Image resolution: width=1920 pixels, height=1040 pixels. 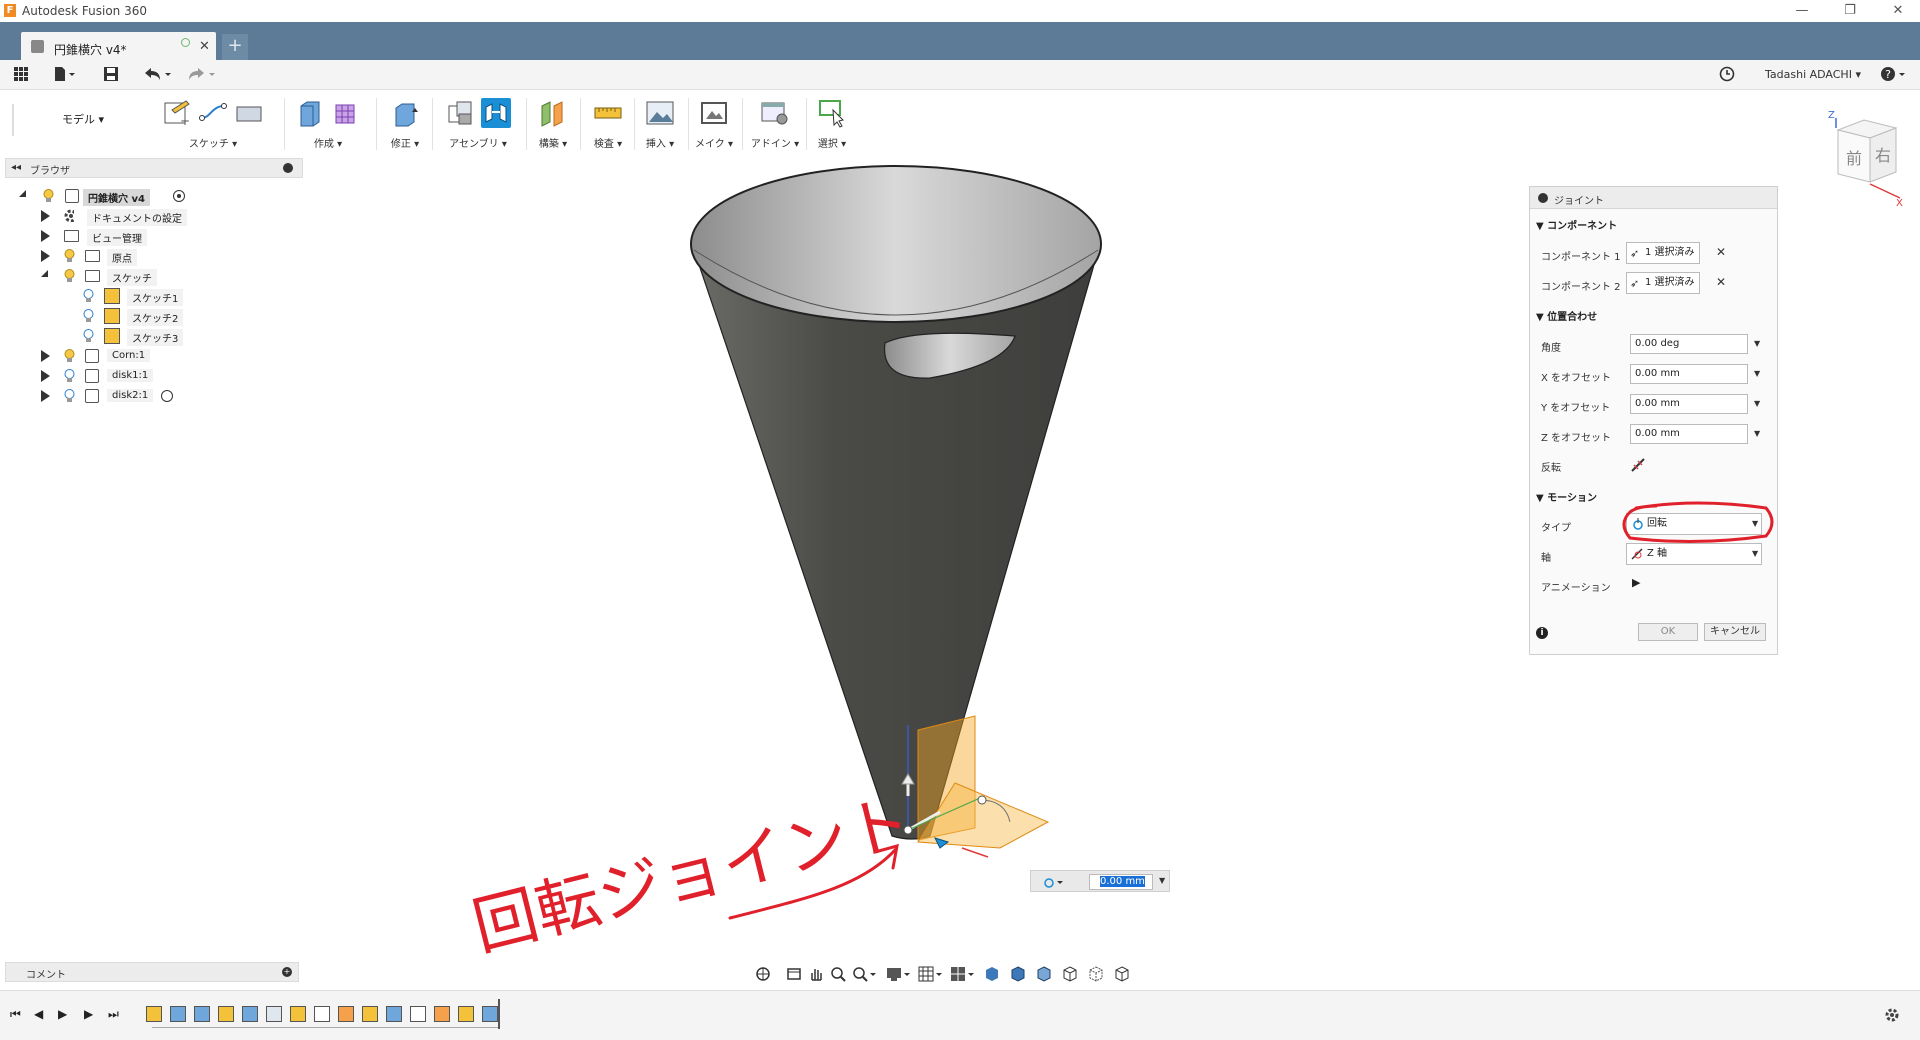 What do you see at coordinates (155, 296) in the screenshot?
I see `tree-item-sketch1: スケッチ1` at bounding box center [155, 296].